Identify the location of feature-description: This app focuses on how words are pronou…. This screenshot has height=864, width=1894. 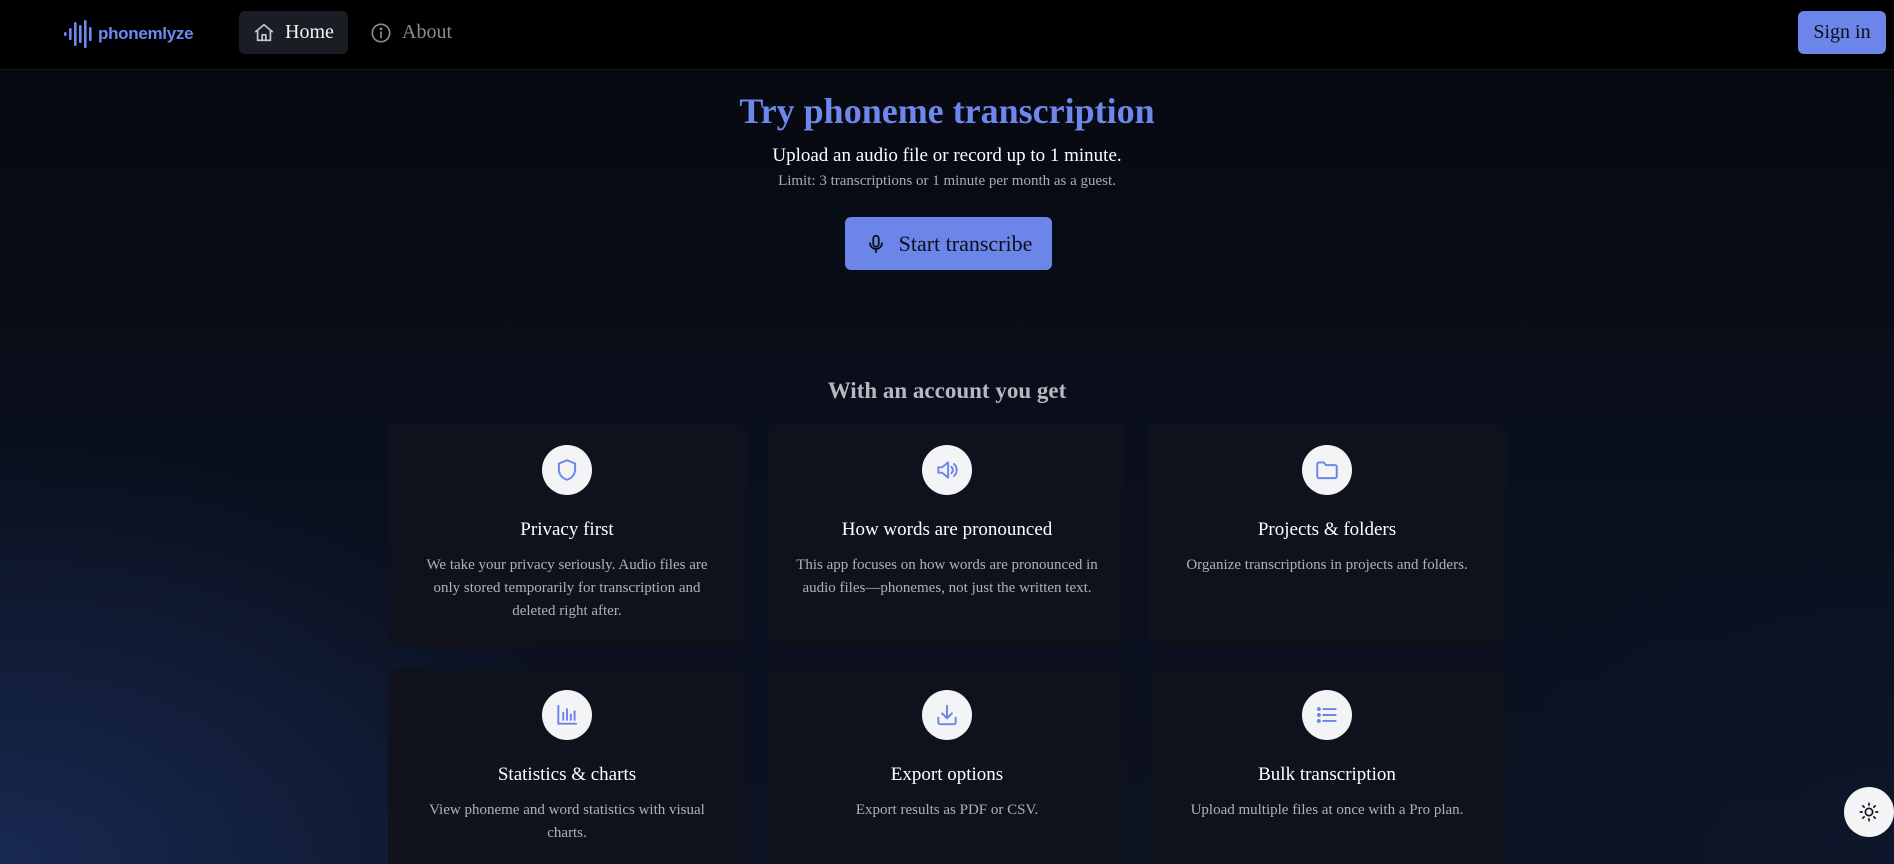
(947, 576).